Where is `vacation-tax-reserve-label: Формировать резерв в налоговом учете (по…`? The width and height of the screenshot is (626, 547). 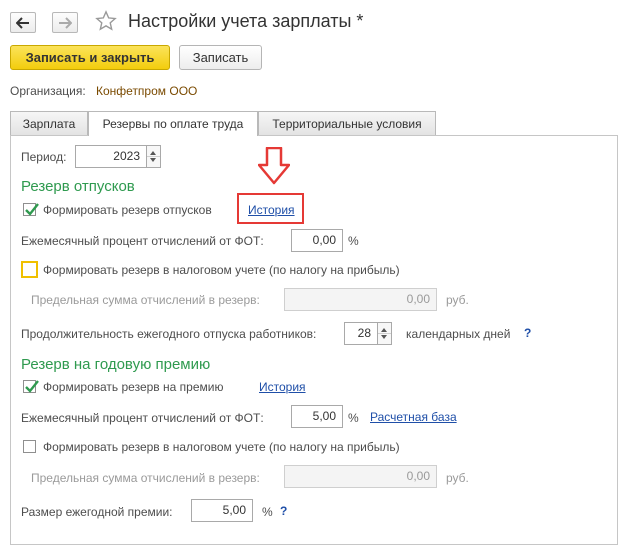
vacation-tax-reserve-label: Формировать резерв в налоговом учете (по… is located at coordinates (221, 270).